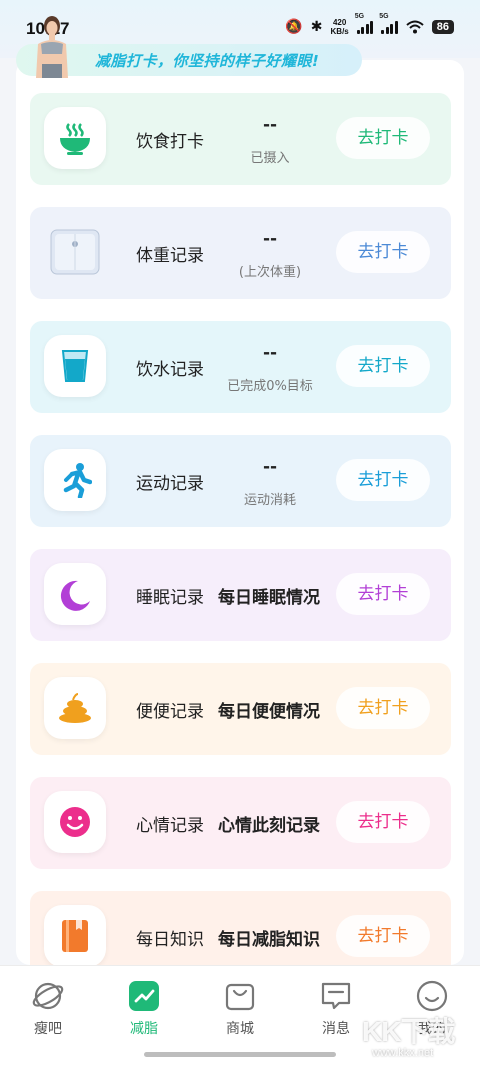 This screenshot has width=480, height=1067. What do you see at coordinates (415, 27) in the screenshot?
I see `wifi-icon` at bounding box center [415, 27].